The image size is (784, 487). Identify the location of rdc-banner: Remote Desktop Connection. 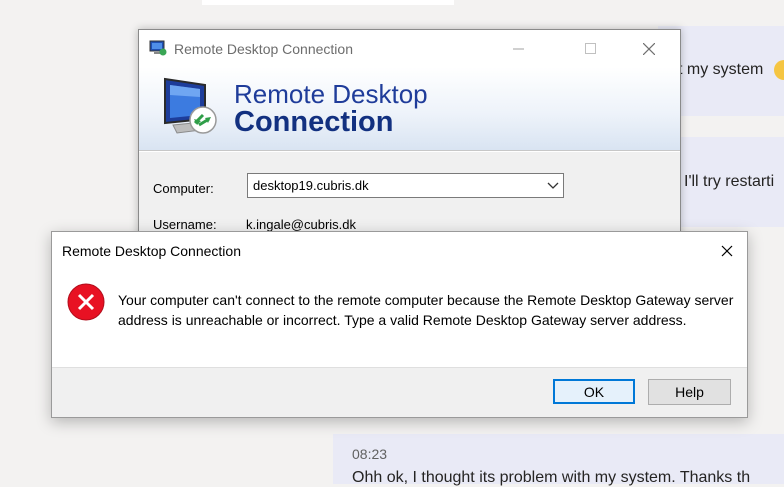
(409, 108).